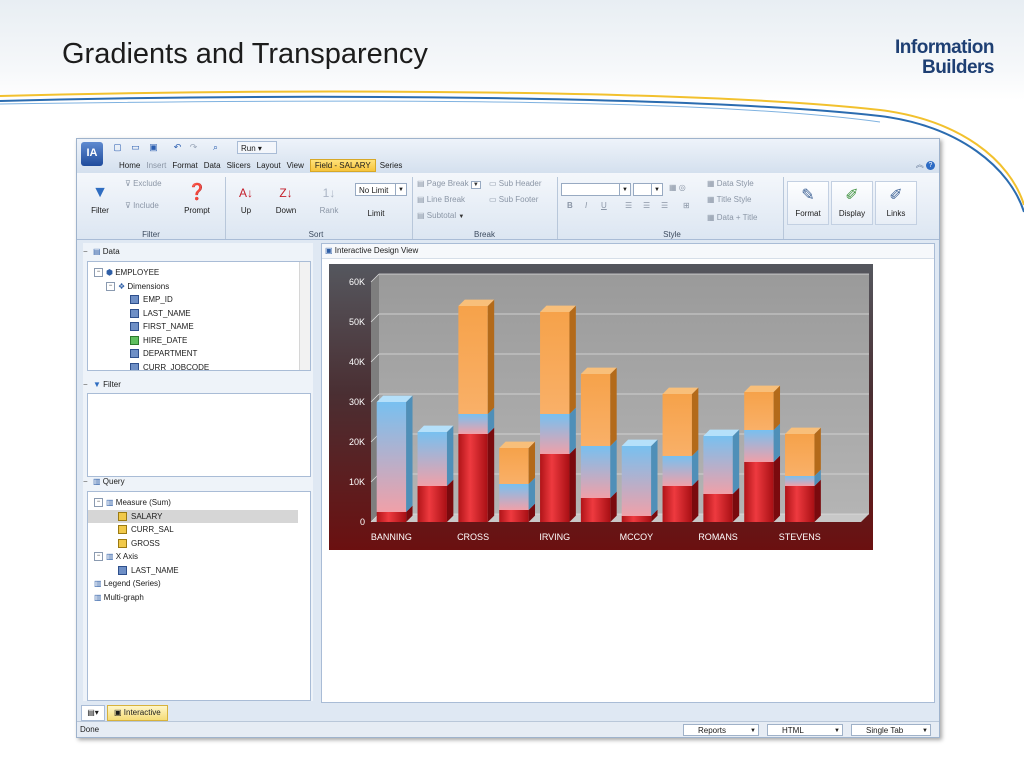 The image size is (1024, 768). Describe the element at coordinates (159, 165) in the screenshot. I see `tab-insert: Insert` at that location.